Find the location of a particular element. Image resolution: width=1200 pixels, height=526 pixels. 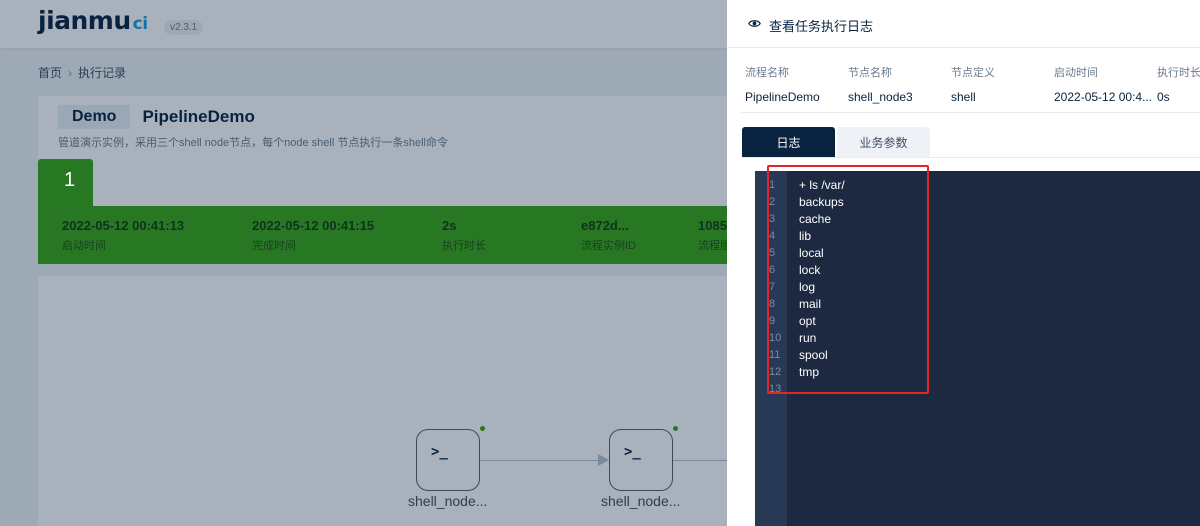

record-tab-number: 1 is located at coordinates (70, 180).